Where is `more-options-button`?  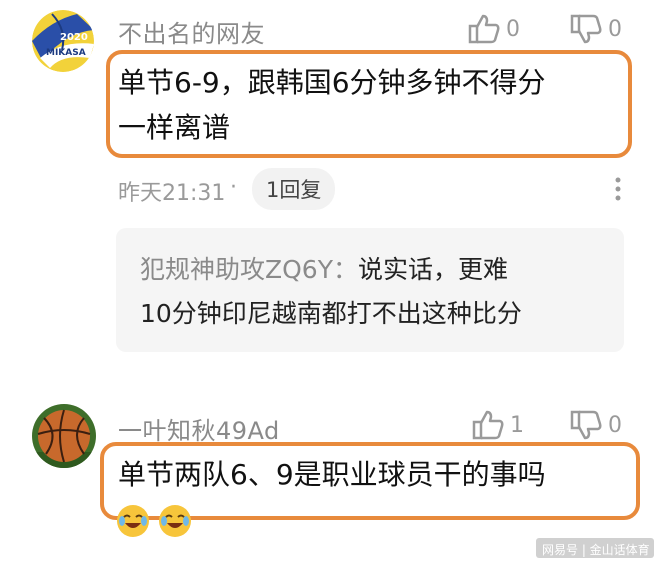
more-options-button is located at coordinates (618, 189).